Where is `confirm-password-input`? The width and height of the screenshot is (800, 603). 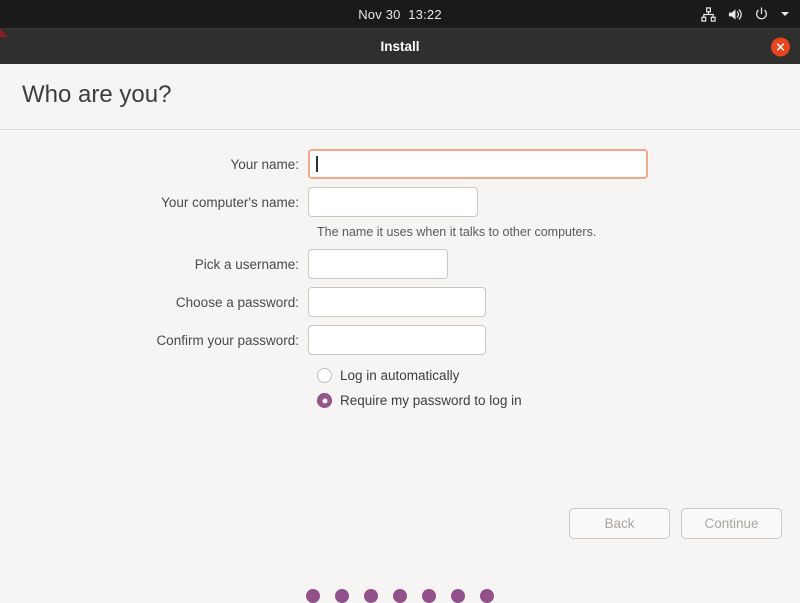
confirm-password-input is located at coordinates (397, 340).